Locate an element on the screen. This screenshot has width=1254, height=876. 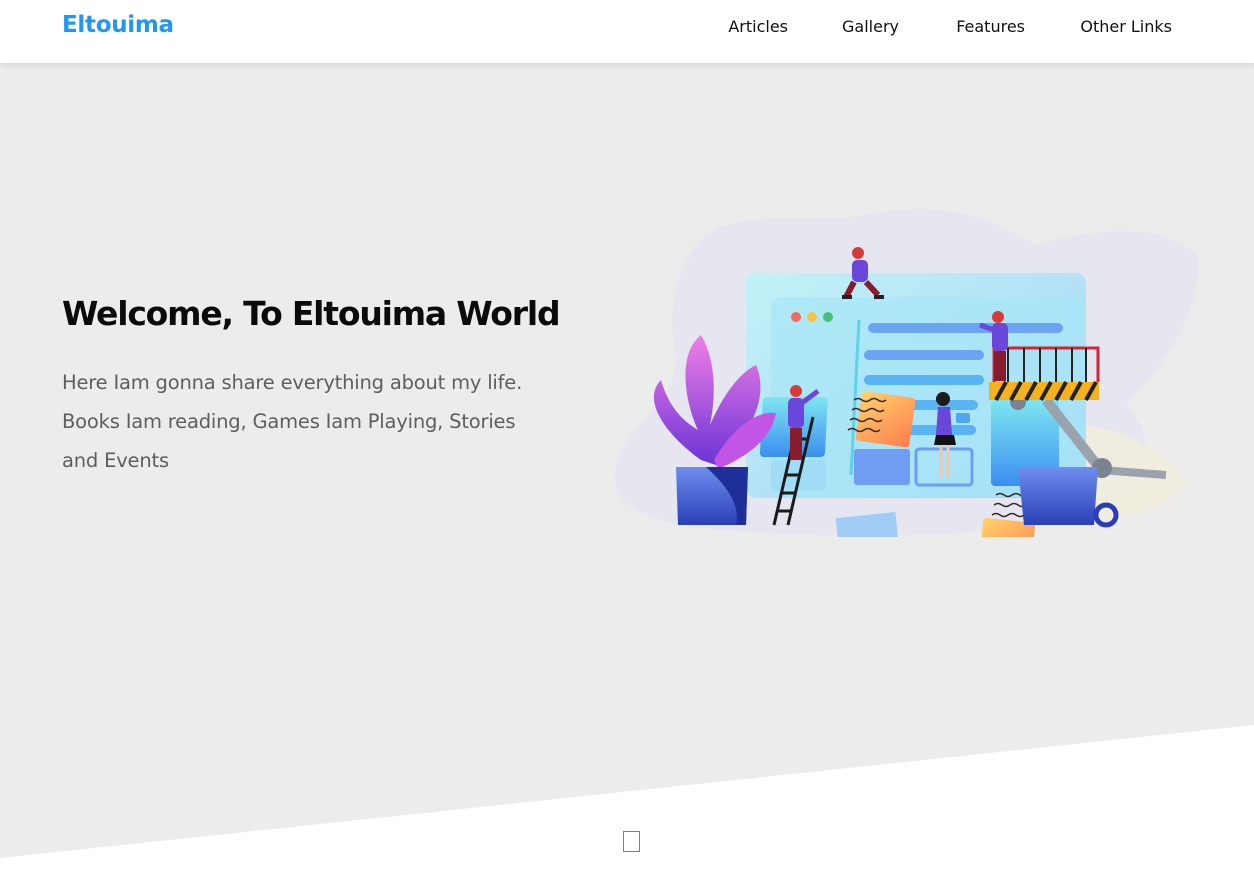
go-down-button is located at coordinates (631, 841).